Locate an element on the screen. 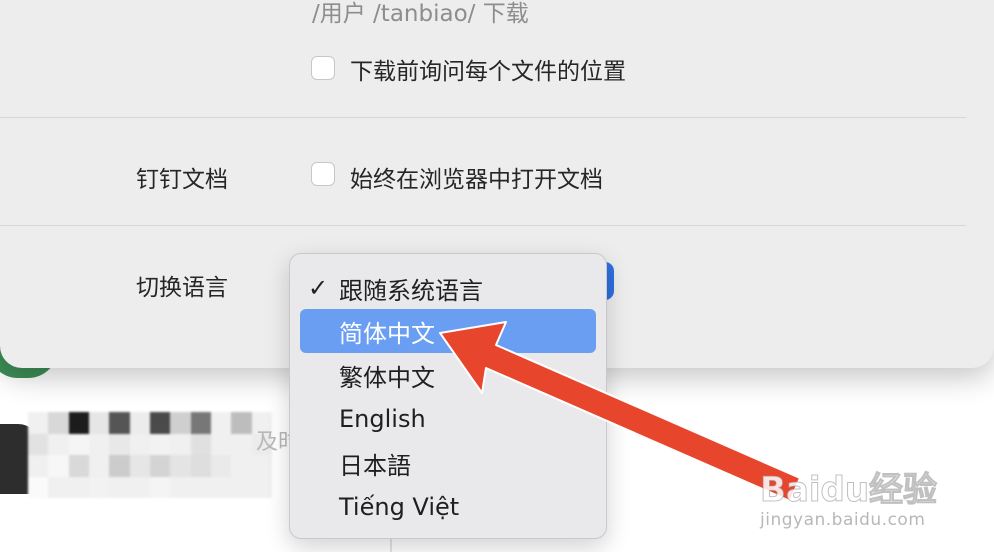 The width and height of the screenshot is (994, 552). watermark: Baidu经验 jingyan.baidu.com is located at coordinates (874, 490).